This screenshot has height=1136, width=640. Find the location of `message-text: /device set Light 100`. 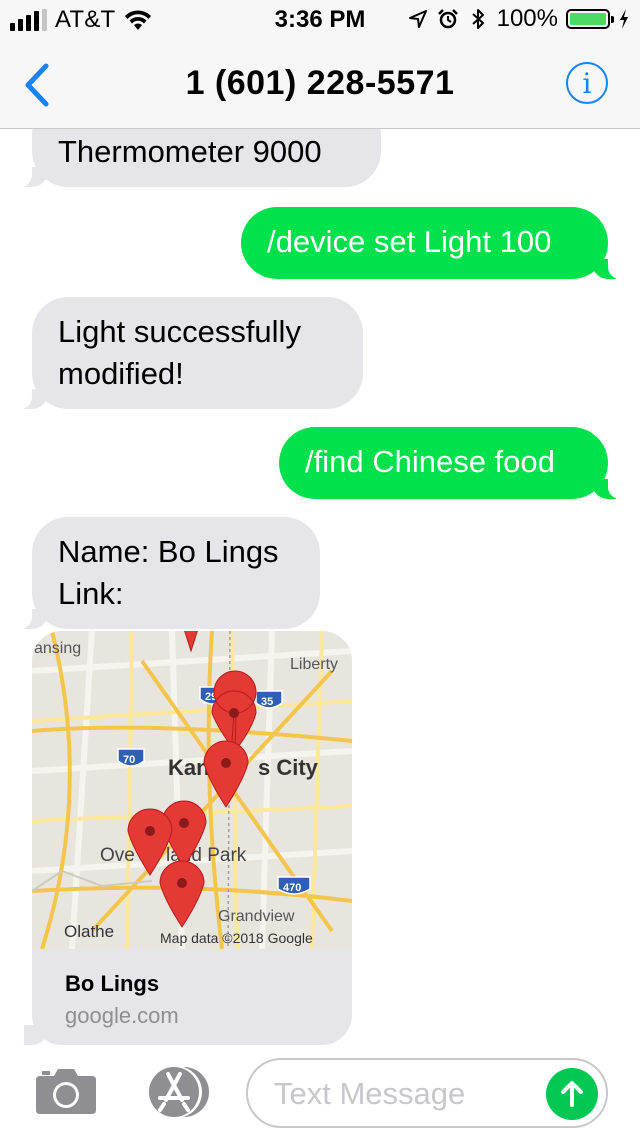

message-text: /device set Light 100 is located at coordinates (409, 241).